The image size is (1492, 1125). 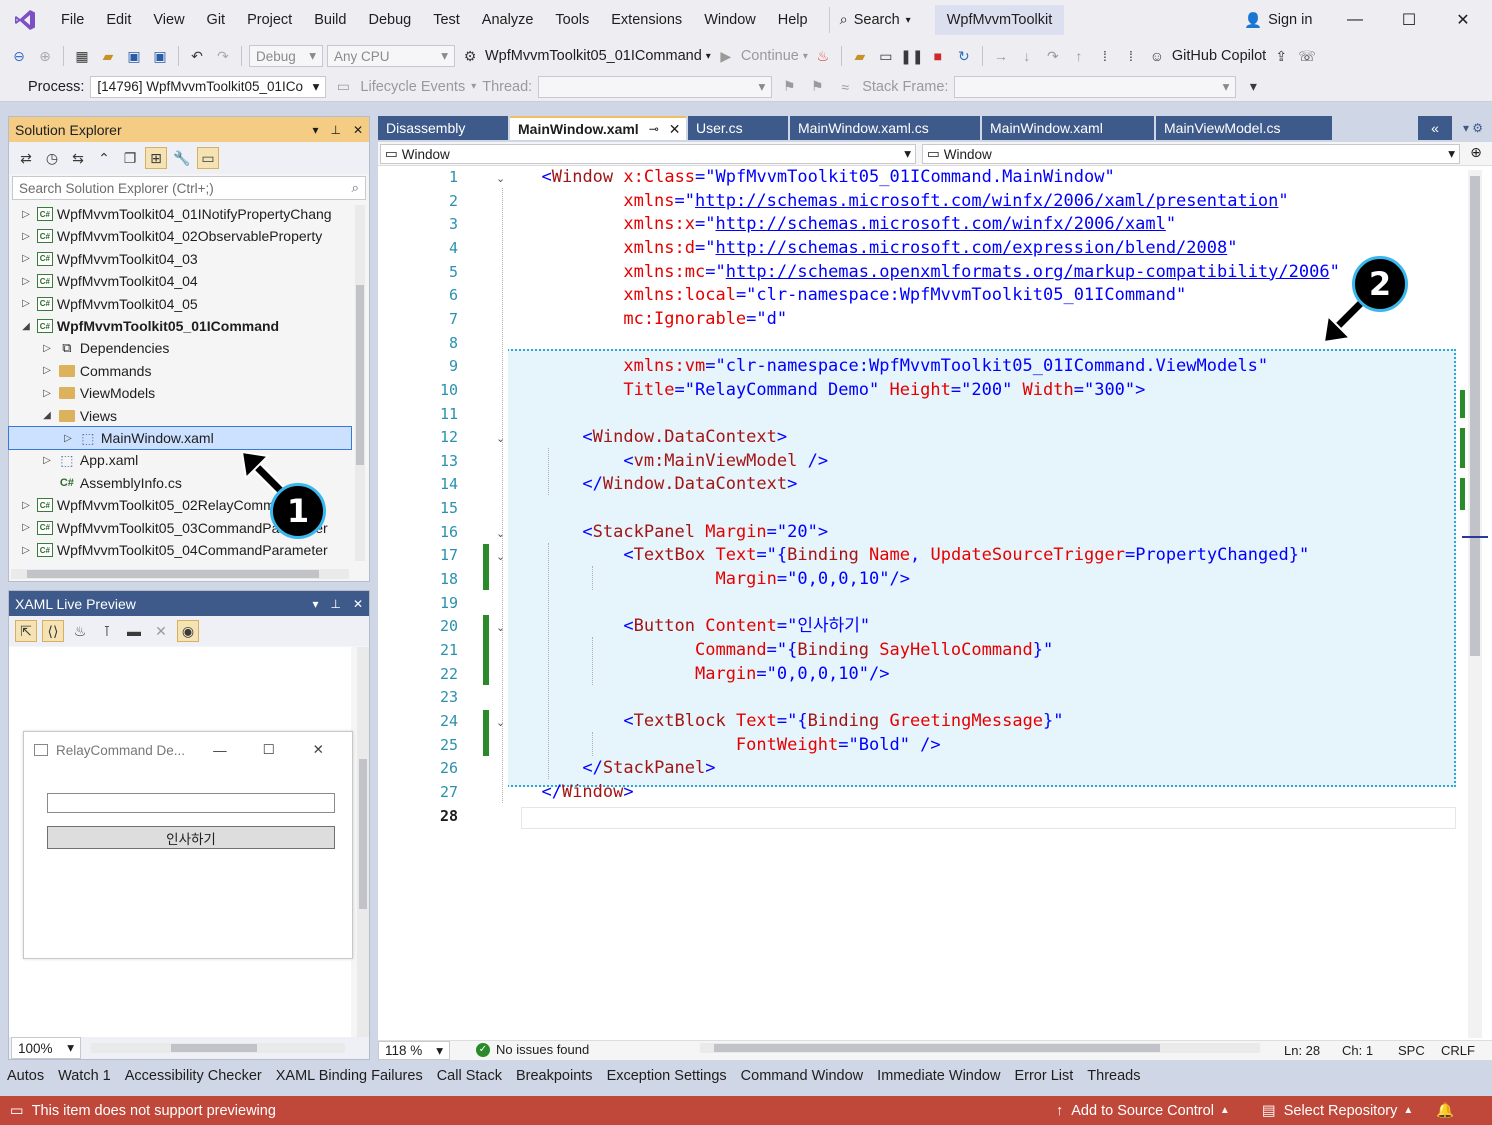 I want to click on zoom-select: 100% ▾, so click(x=46, y=1048).